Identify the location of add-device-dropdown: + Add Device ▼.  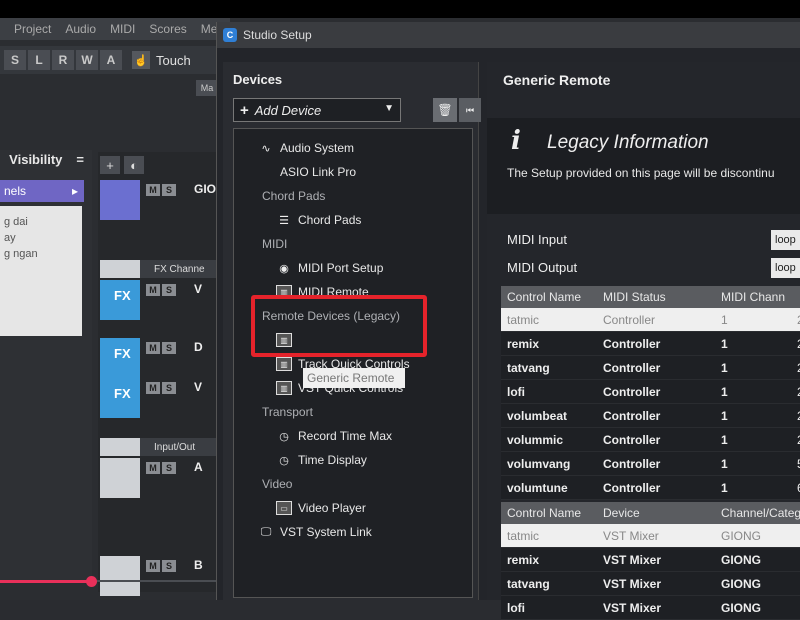
(317, 110).